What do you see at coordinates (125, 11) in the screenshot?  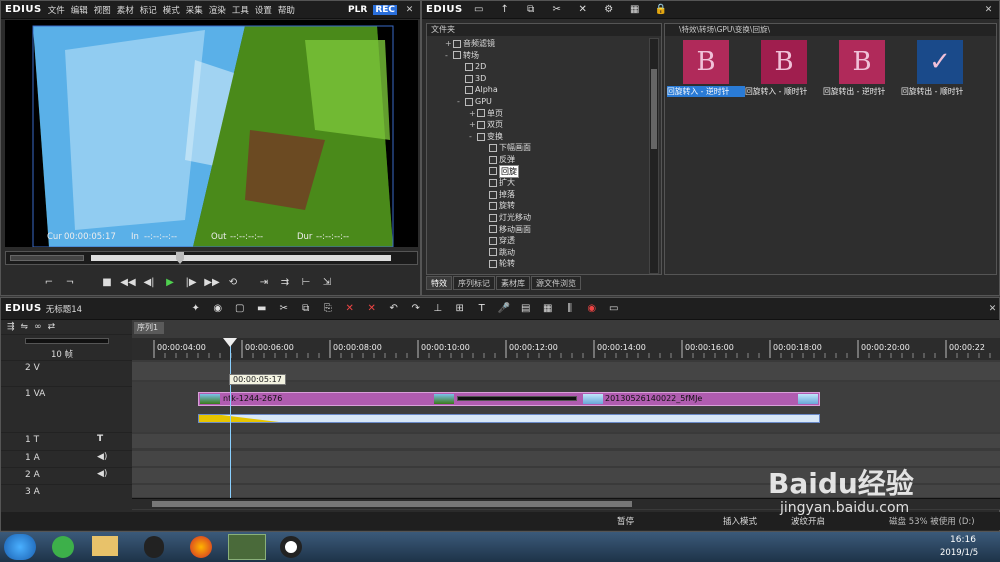 I see `menu-item: 素材` at bounding box center [125, 11].